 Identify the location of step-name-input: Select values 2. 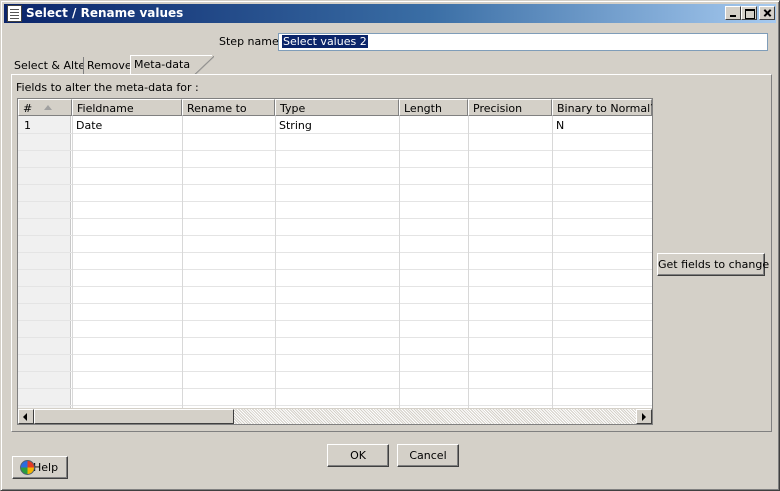
(523, 42).